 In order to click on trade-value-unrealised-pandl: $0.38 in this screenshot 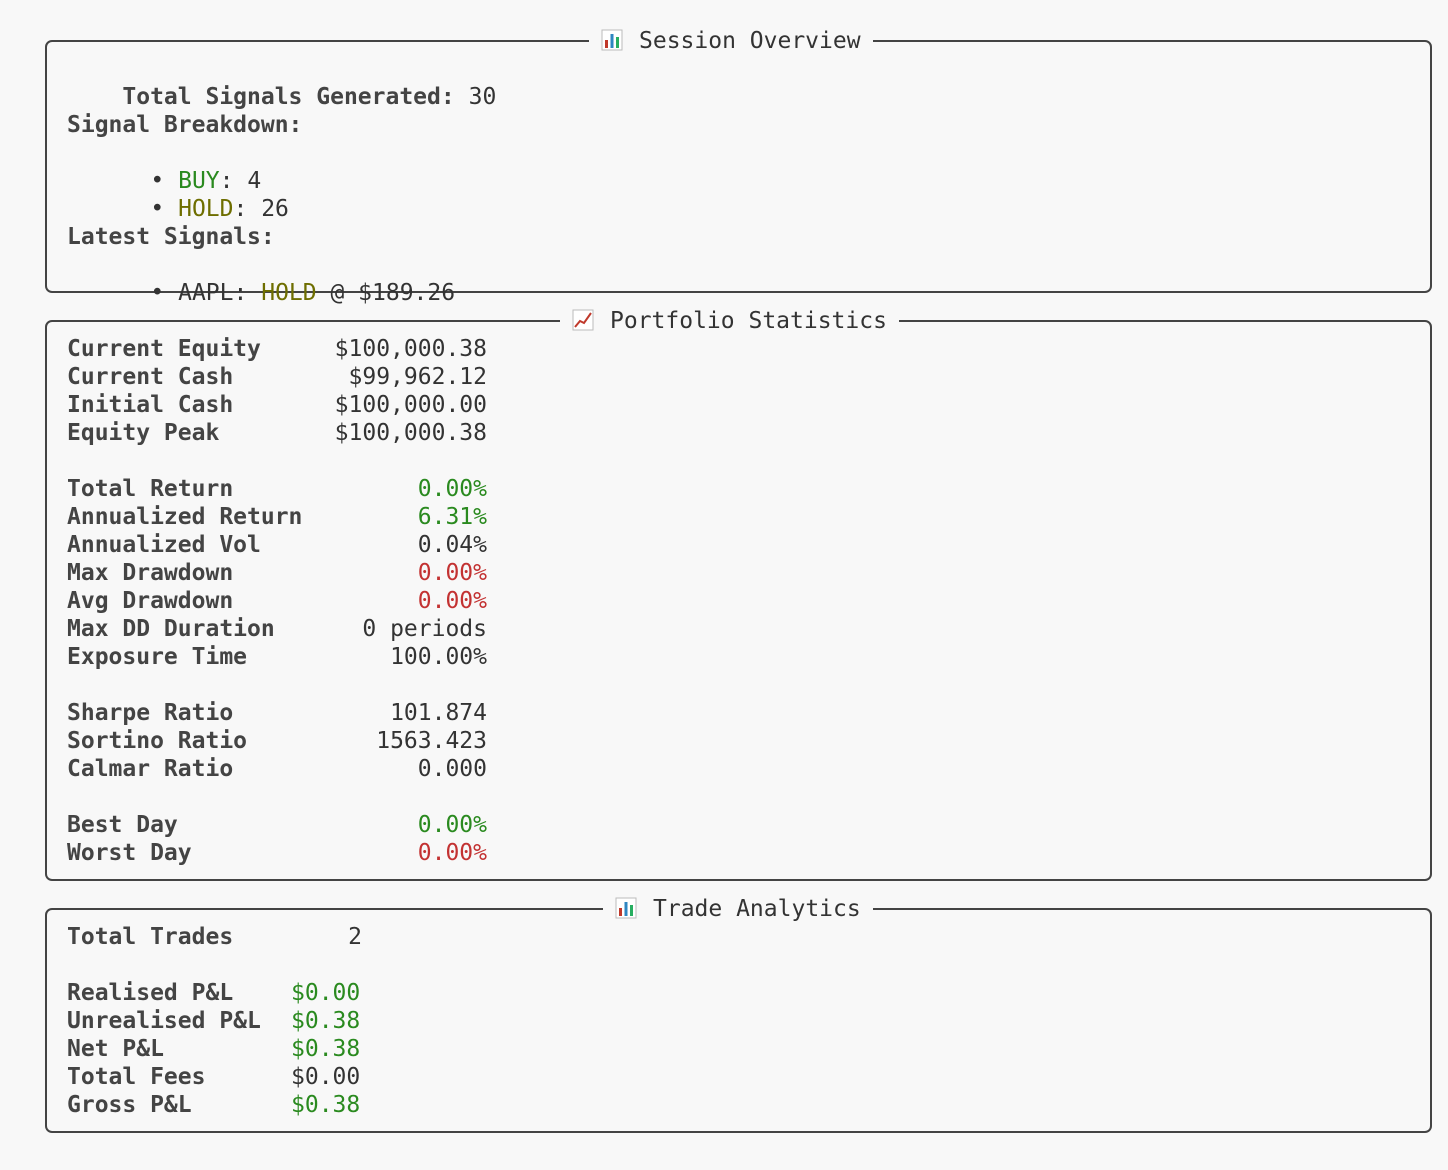, I will do `click(326, 1021)`.